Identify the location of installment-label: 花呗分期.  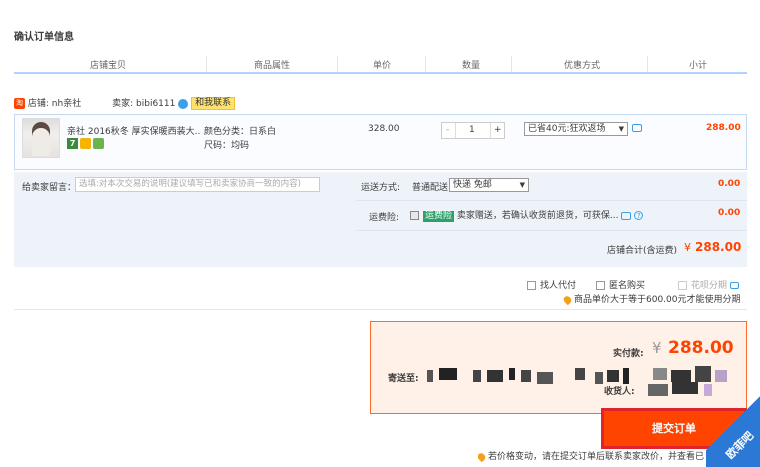
(709, 286).